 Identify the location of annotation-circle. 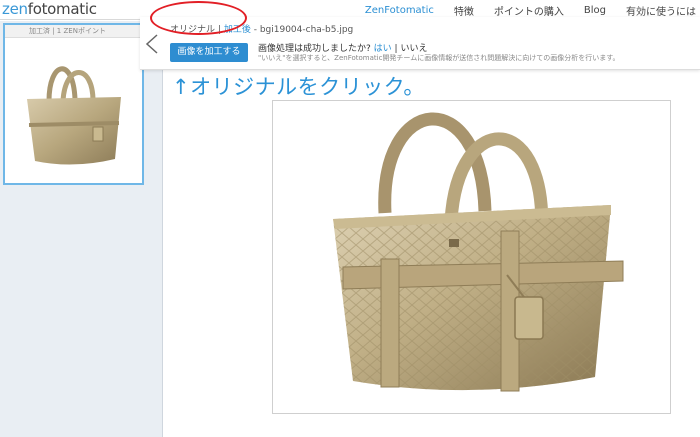
(198, 18).